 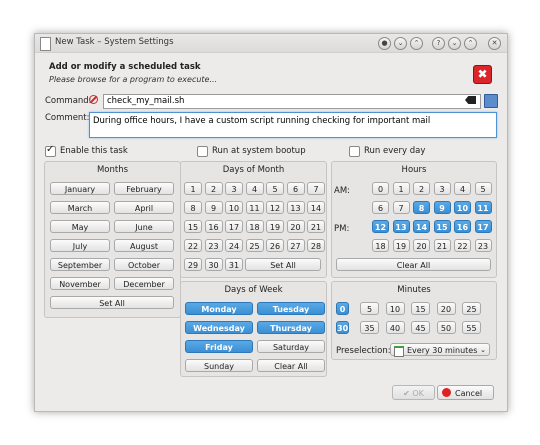 What do you see at coordinates (80, 245) in the screenshot?
I see `month-july-button: July` at bounding box center [80, 245].